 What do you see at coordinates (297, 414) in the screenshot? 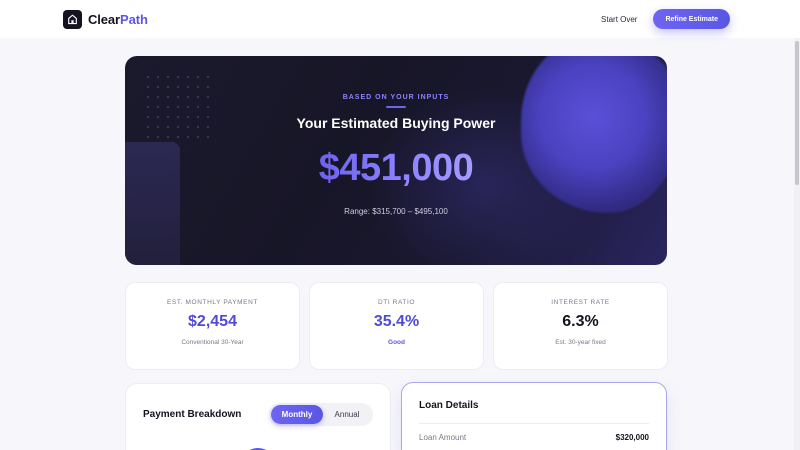
I see `toggle-monthly: Monthly` at bounding box center [297, 414].